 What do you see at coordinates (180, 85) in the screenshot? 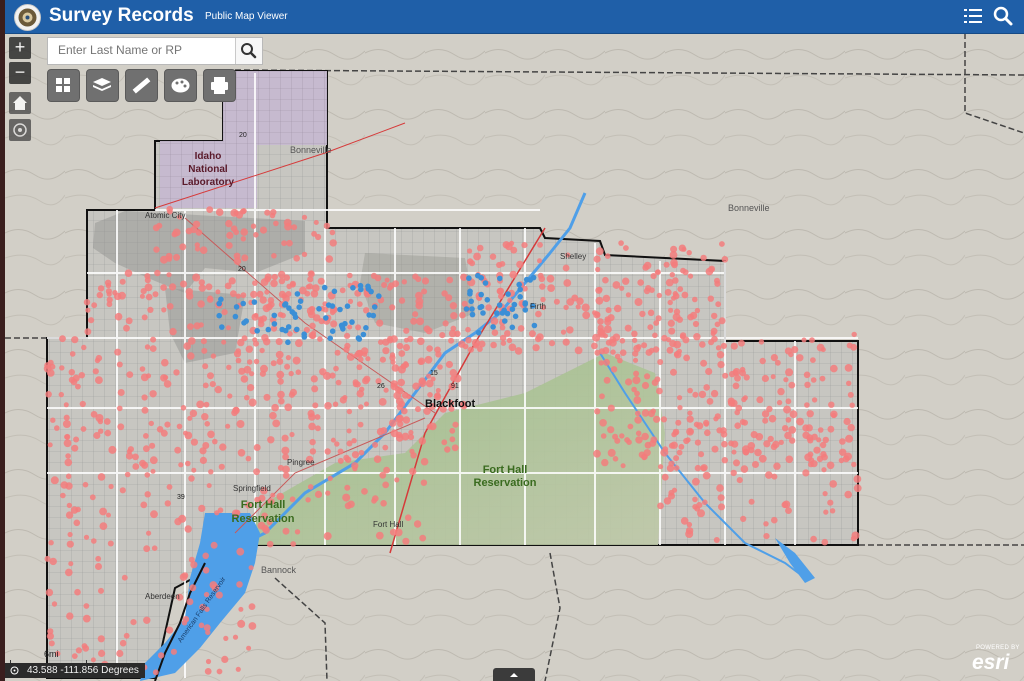
I see `legend-button` at bounding box center [180, 85].